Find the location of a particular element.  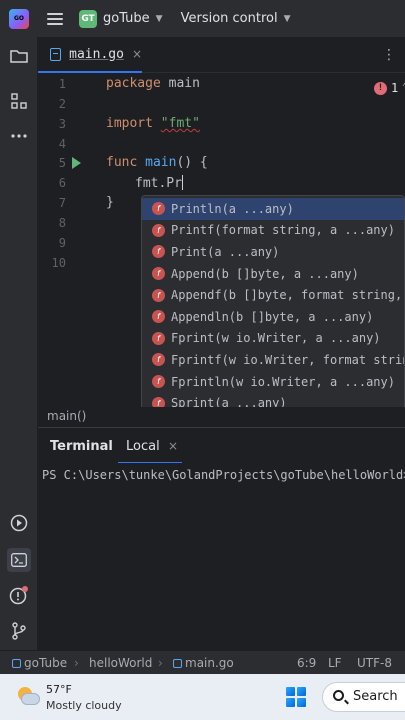

project-folder-icon is located at coordinates (19, 56).